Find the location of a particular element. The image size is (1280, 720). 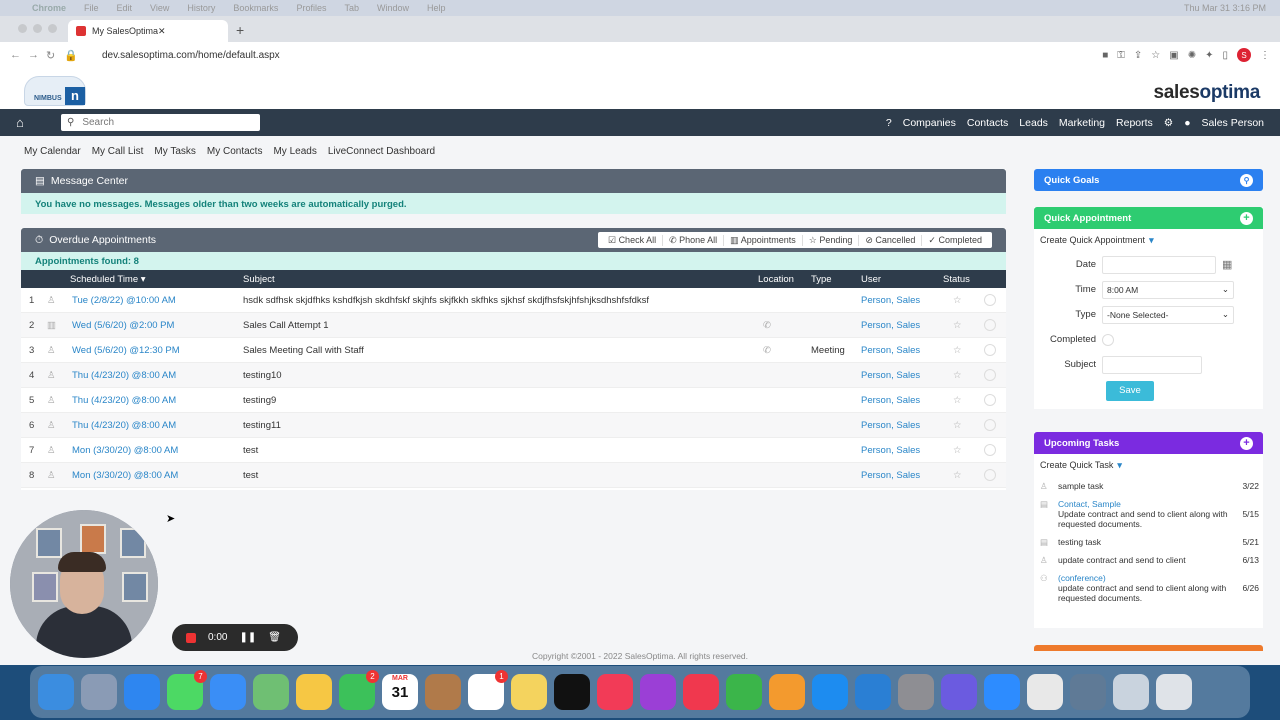

subnav-liveconnect: LiveConnect Dashboard is located at coordinates (381, 151).